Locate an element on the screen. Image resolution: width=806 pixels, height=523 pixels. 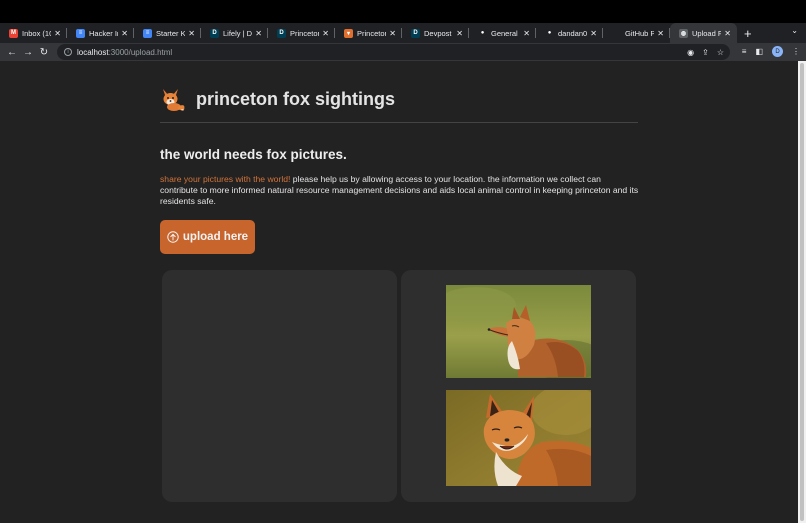
page-scrollbar is located at coordinates (802, 292).